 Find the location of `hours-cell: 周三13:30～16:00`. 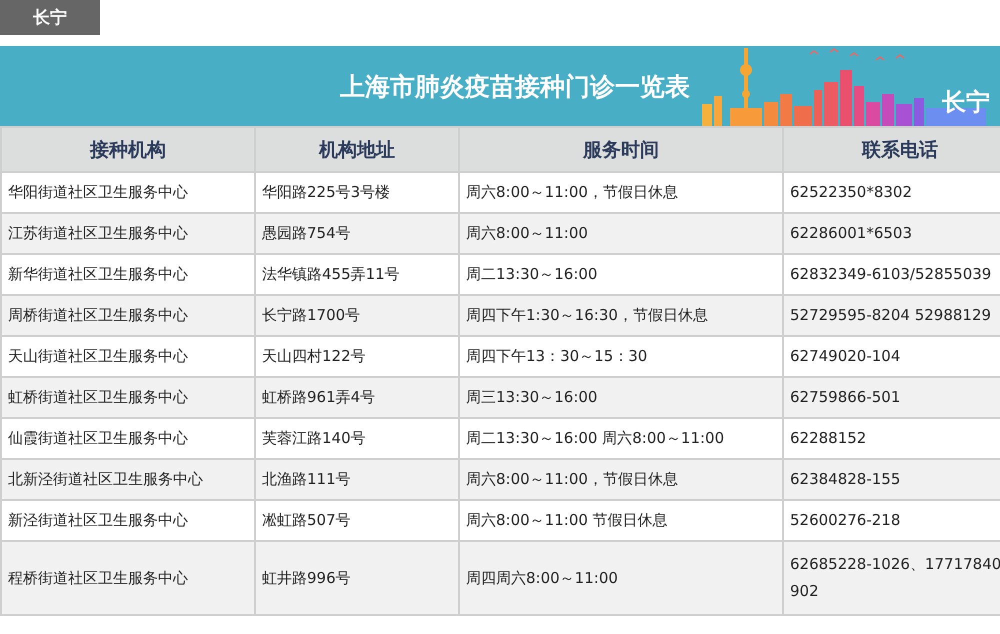

hours-cell: 周三13:30～16:00 is located at coordinates (621, 397).